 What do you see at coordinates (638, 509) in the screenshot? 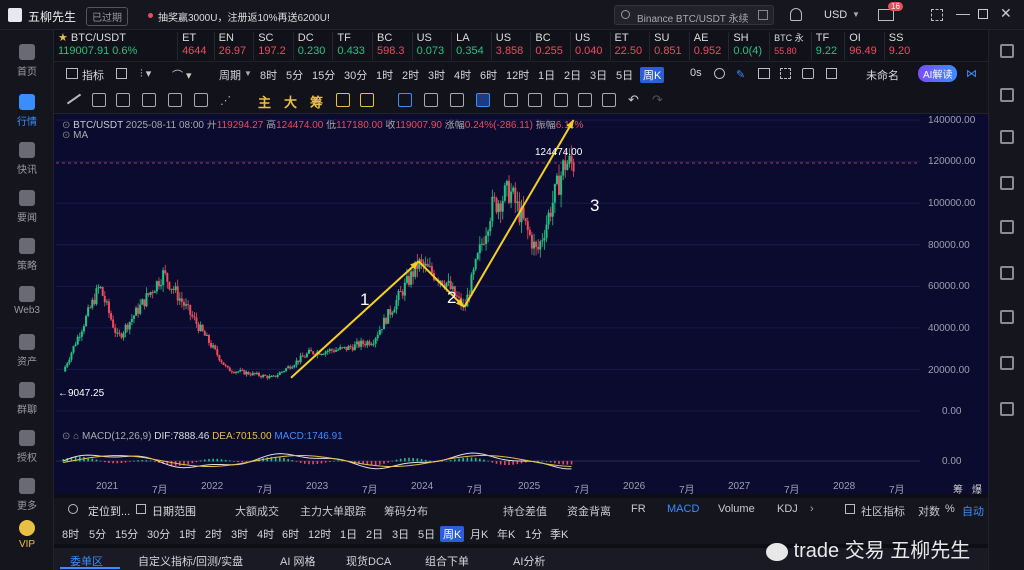
I see `indicator-tab: FR` at bounding box center [638, 509].